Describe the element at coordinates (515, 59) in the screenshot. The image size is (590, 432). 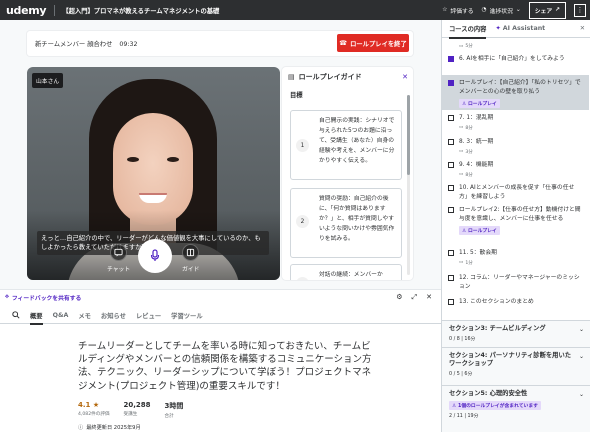
I see `lecture-item: 6. AIを相手に「自己紹介」をしてみよう` at that location.